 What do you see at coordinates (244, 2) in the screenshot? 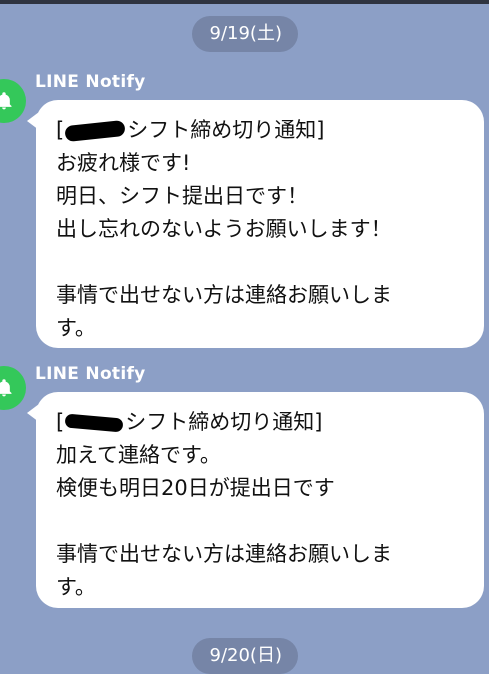
I see `top-bar` at bounding box center [244, 2].